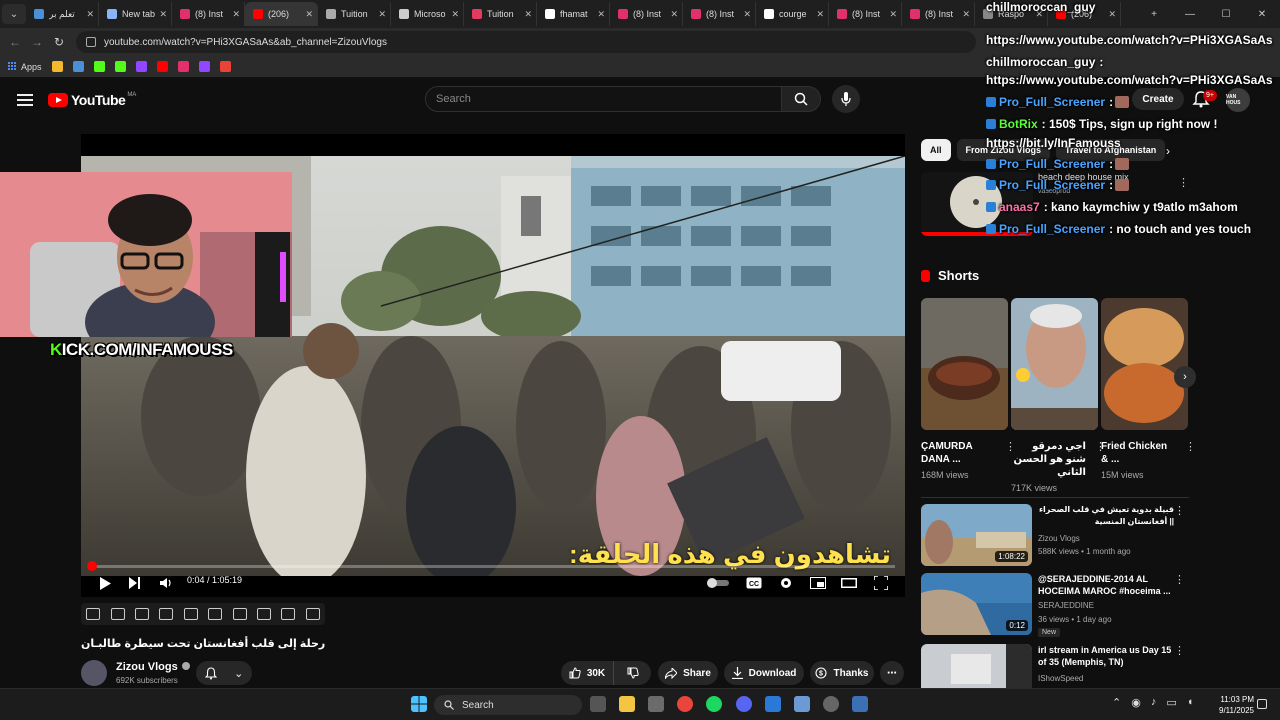 The height and width of the screenshot is (720, 1280). I want to click on volume-button, so click(166, 583).